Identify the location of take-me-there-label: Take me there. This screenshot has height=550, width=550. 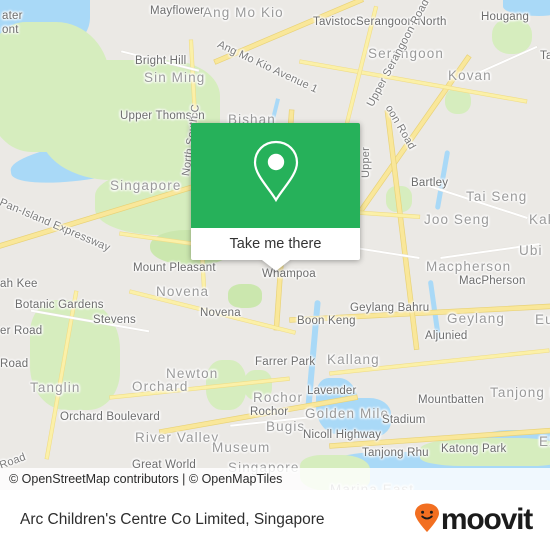
(275, 244).